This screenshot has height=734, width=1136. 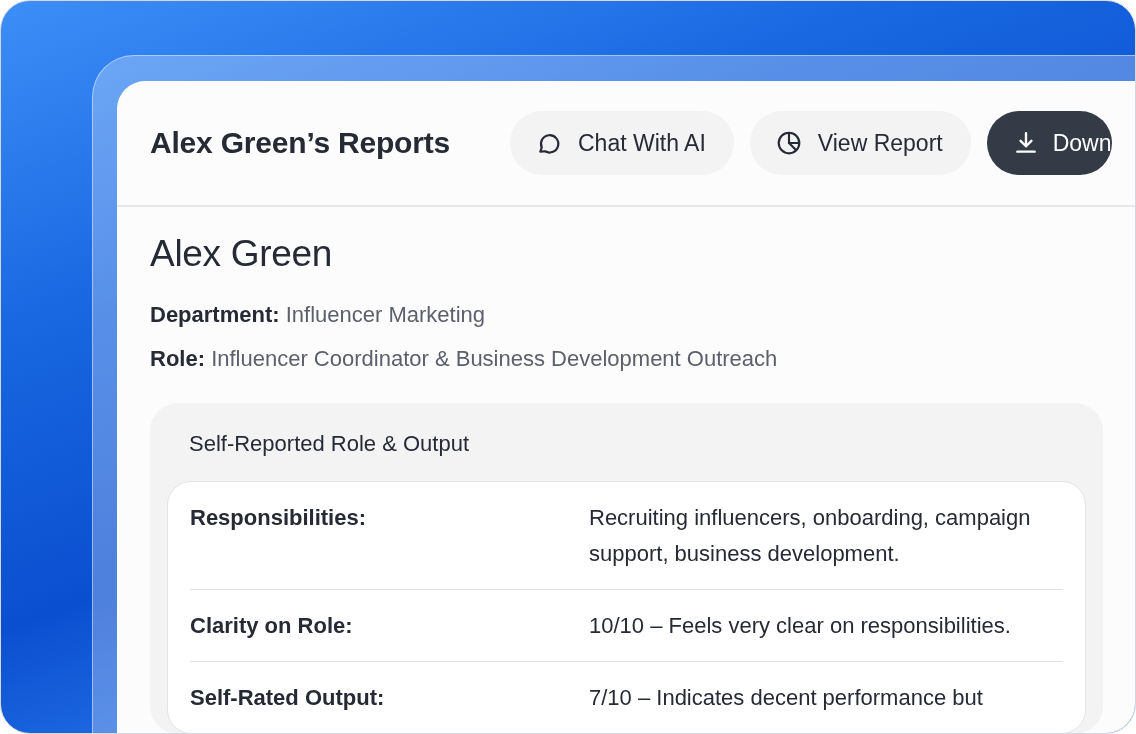 I want to click on row-value: 7/10 – Indicates decent performance but, so click(x=786, y=698).